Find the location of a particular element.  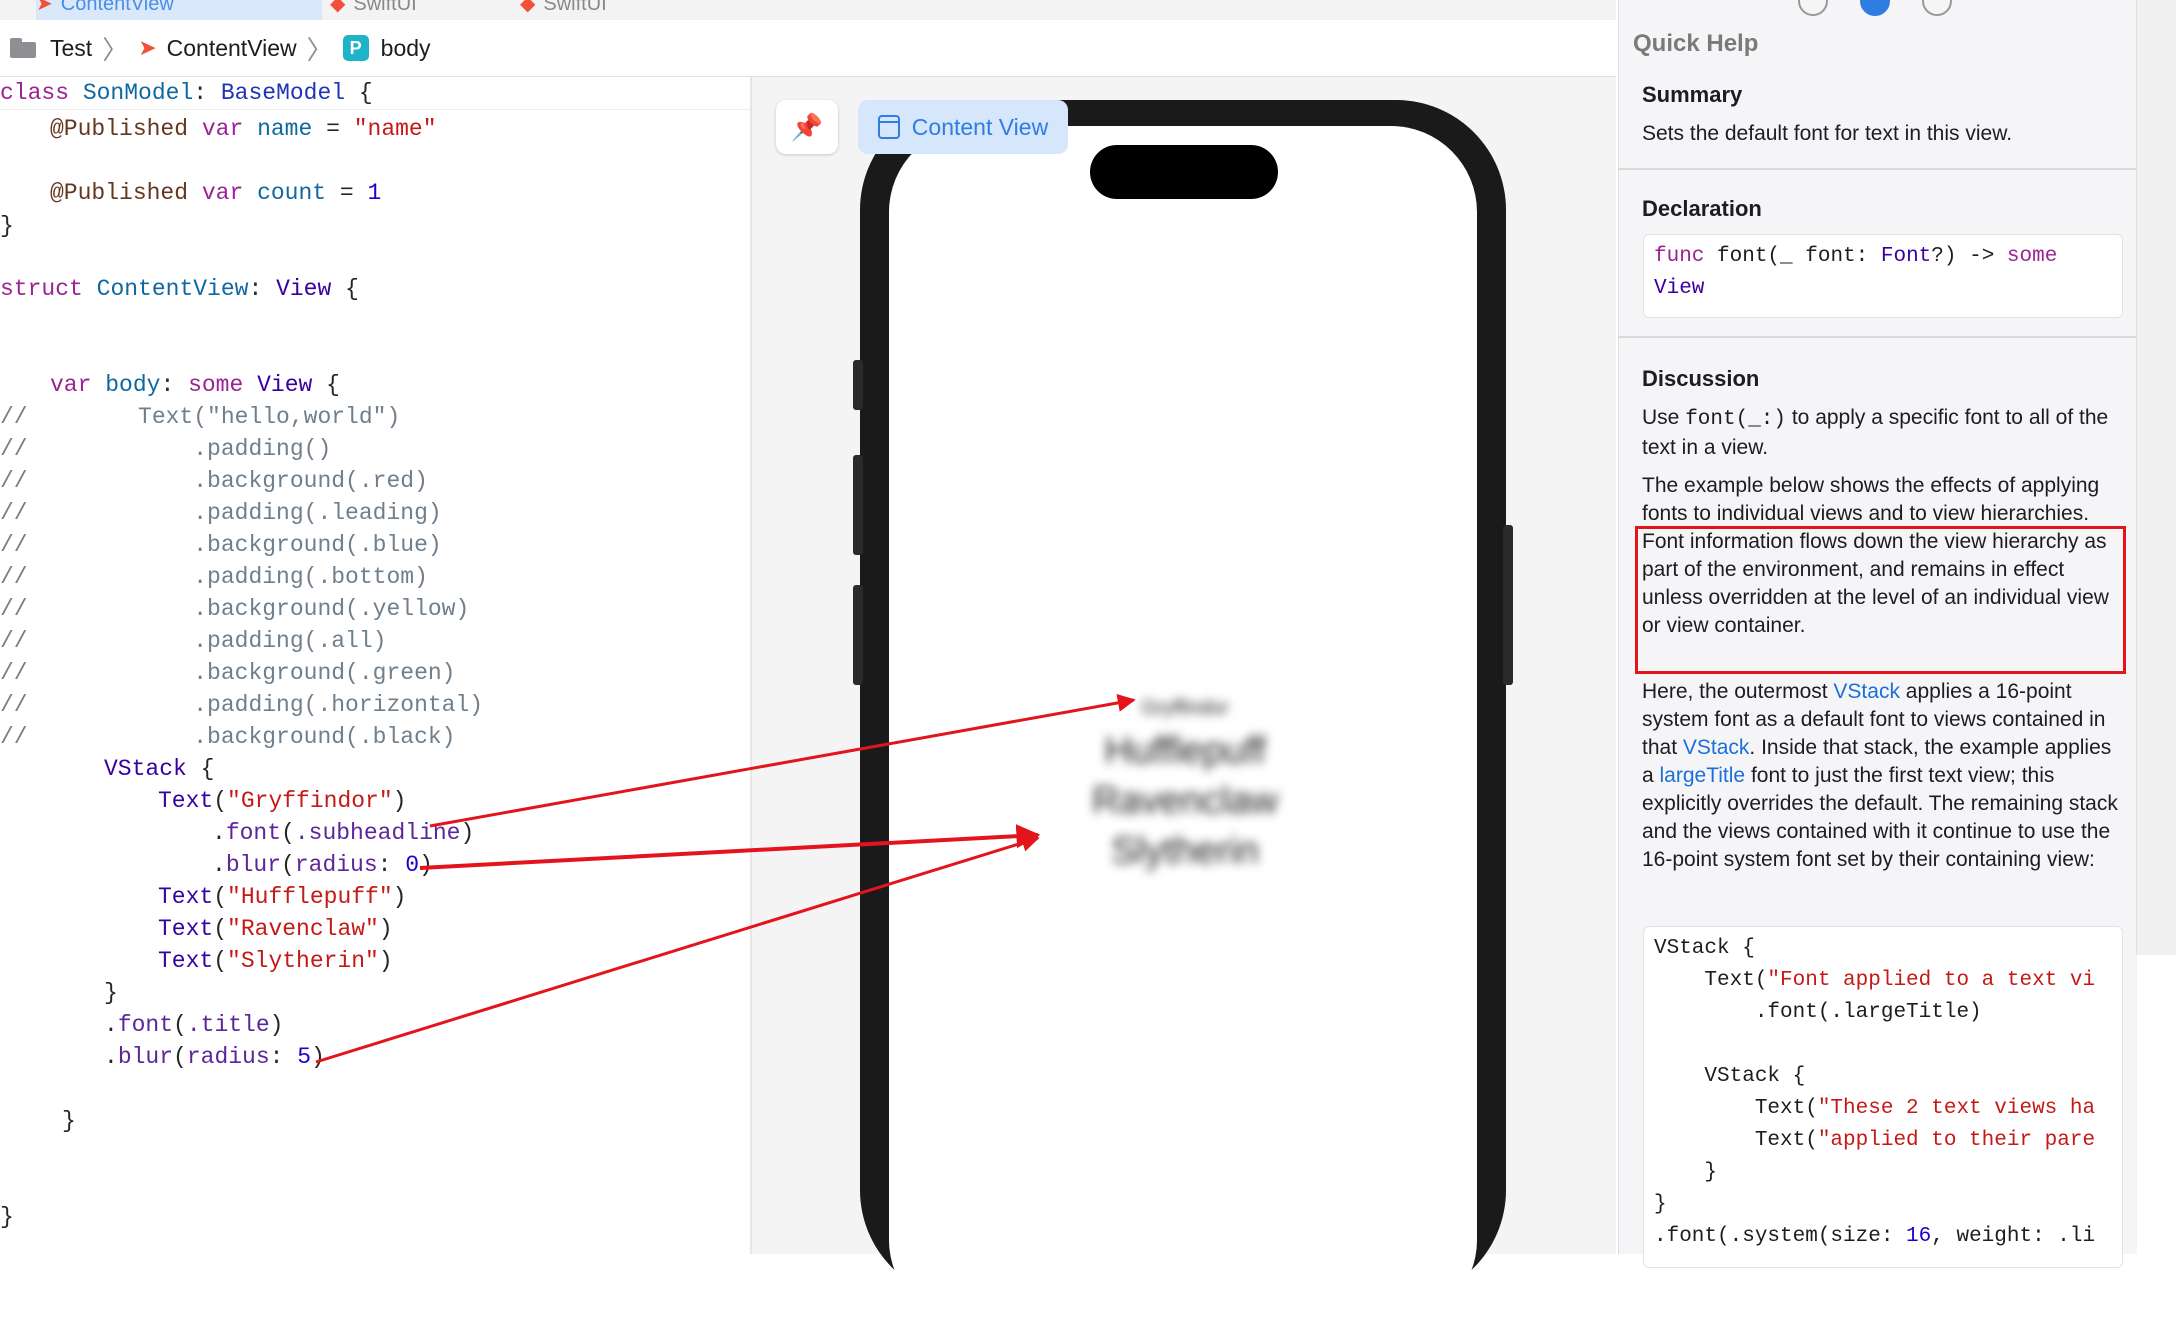

breadcrumb-file: ContentView is located at coordinates (232, 48).